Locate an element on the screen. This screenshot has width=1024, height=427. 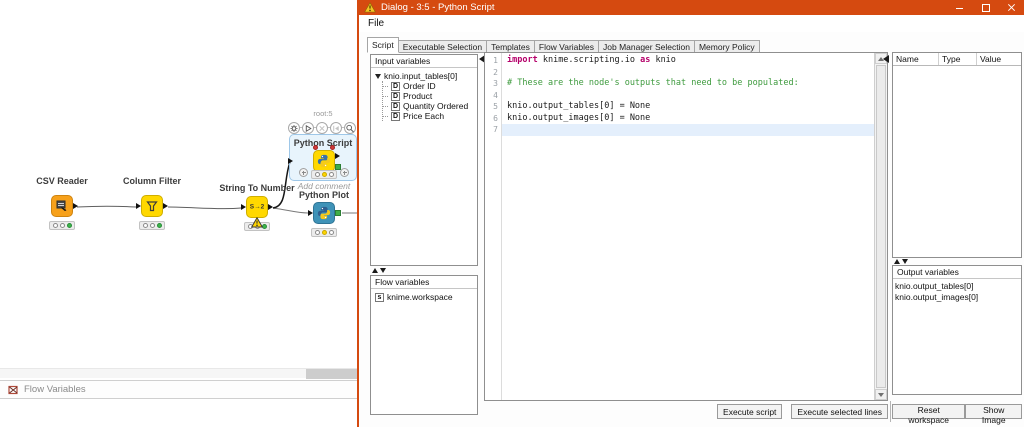
keyword-as: as is located at coordinates (645, 60).